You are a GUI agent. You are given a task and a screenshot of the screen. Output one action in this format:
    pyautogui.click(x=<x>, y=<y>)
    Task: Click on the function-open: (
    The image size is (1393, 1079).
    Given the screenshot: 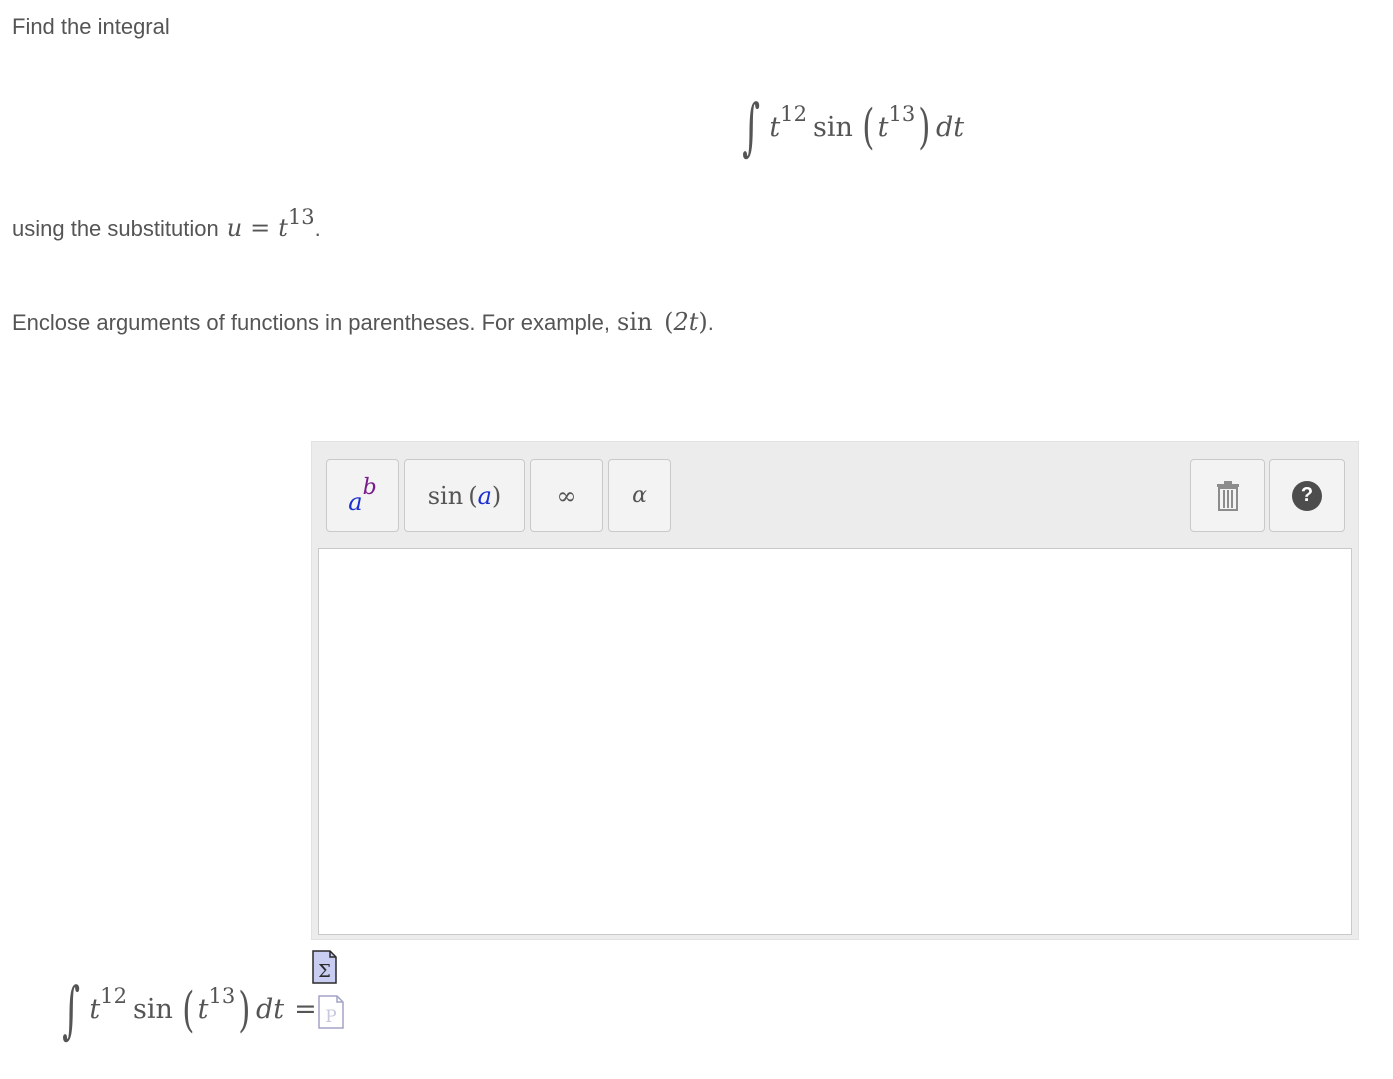 What is the action you would take?
    pyautogui.click(x=473, y=495)
    